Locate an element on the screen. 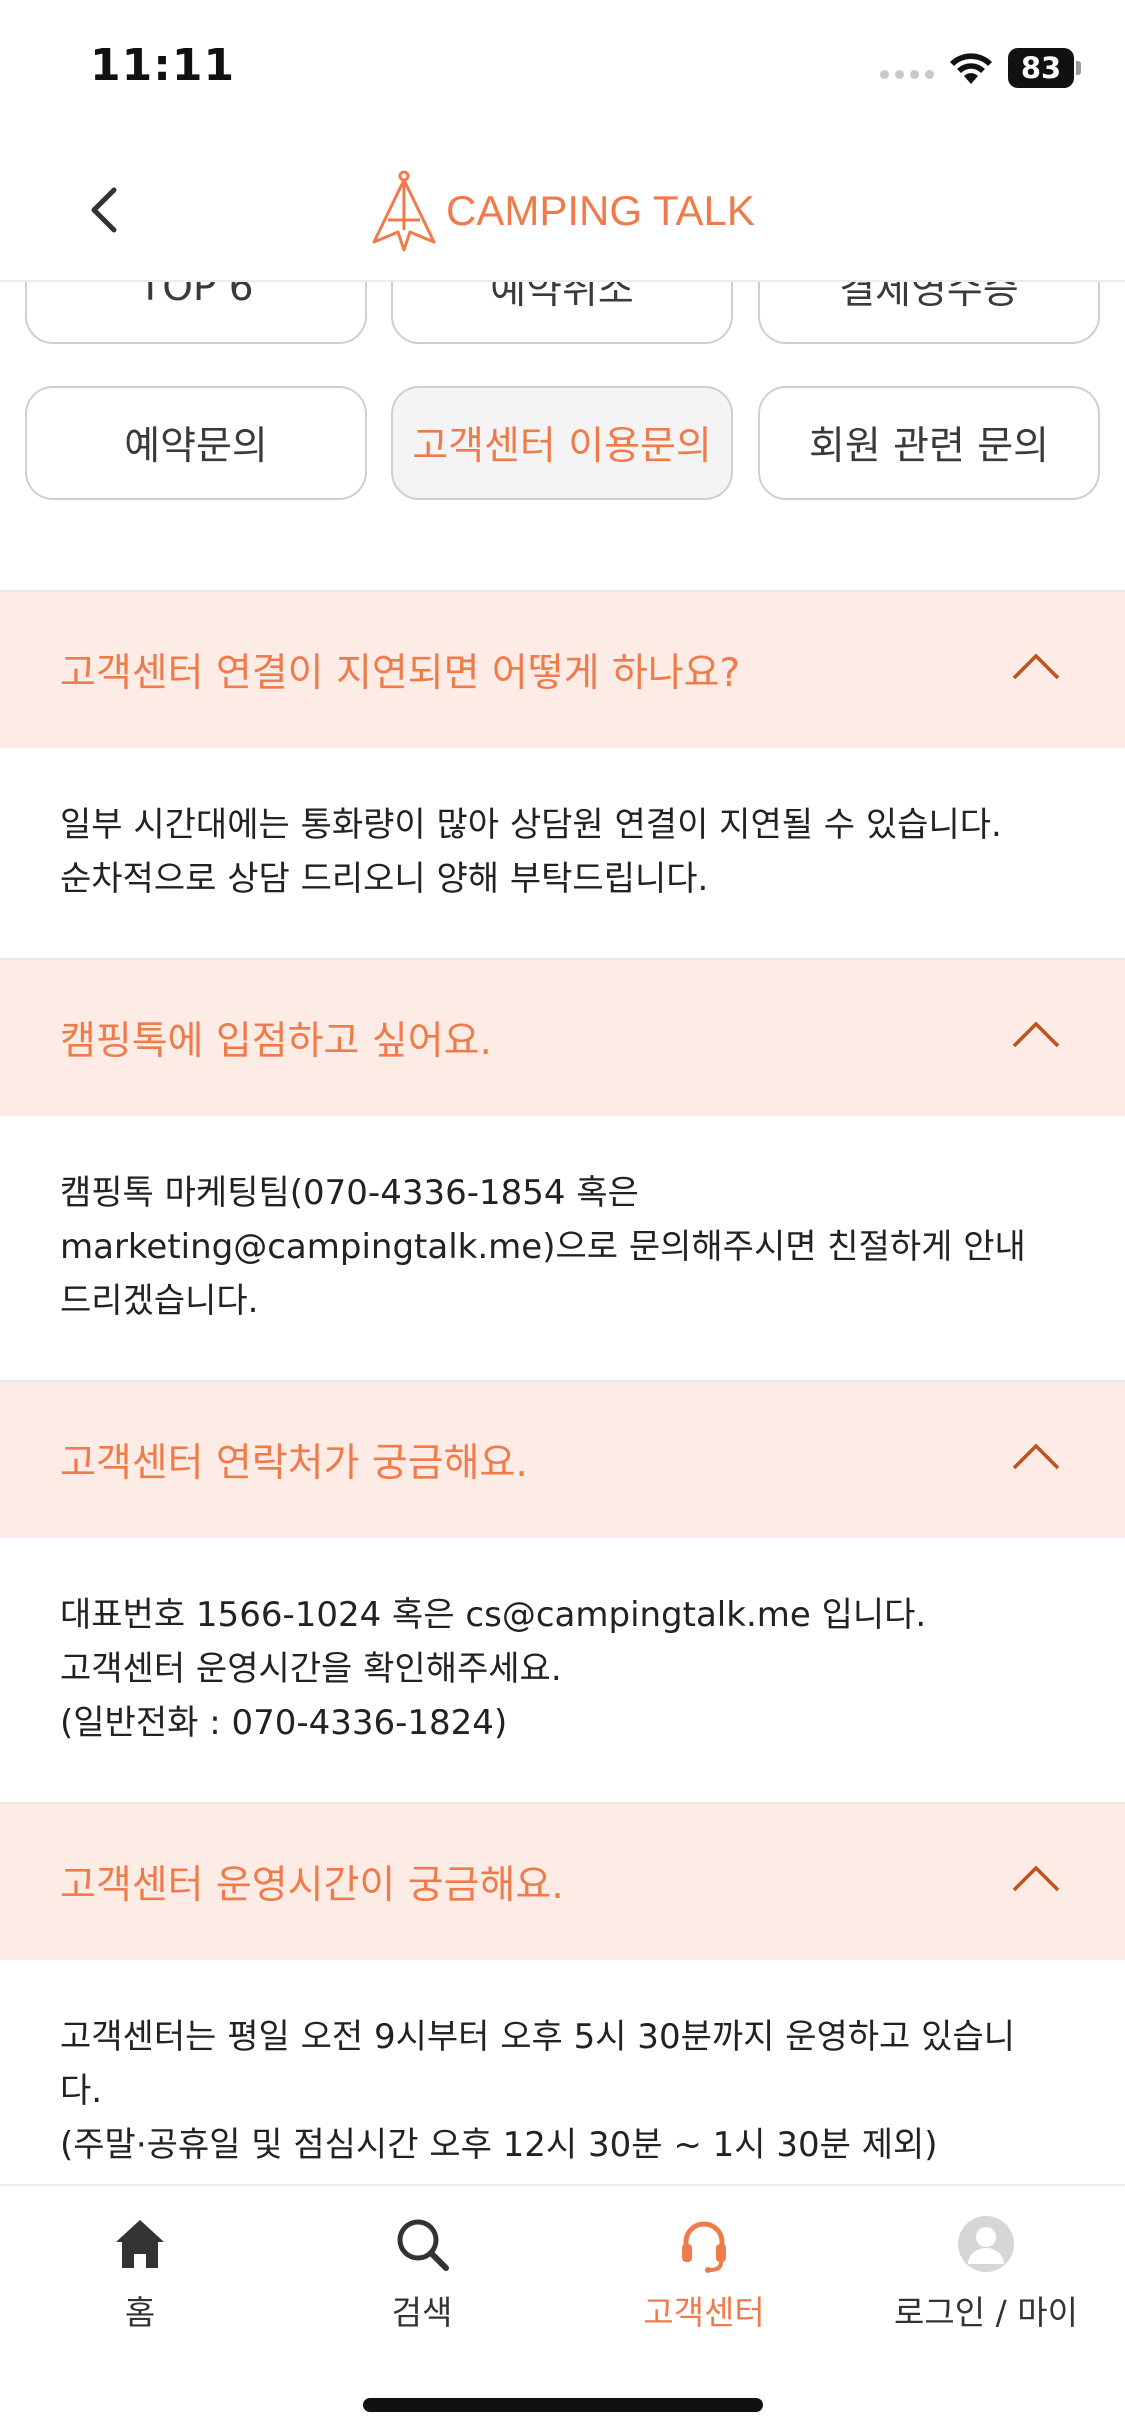 The width and height of the screenshot is (1125, 2436). tab-search: 검색 is located at coordinates (422, 2279).